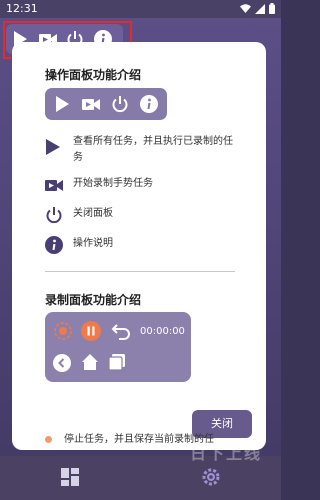 The width and height of the screenshot is (320, 500). What do you see at coordinates (93, 300) in the screenshot?
I see `section-title-record-panel: 录制面板功能介绍` at bounding box center [93, 300].